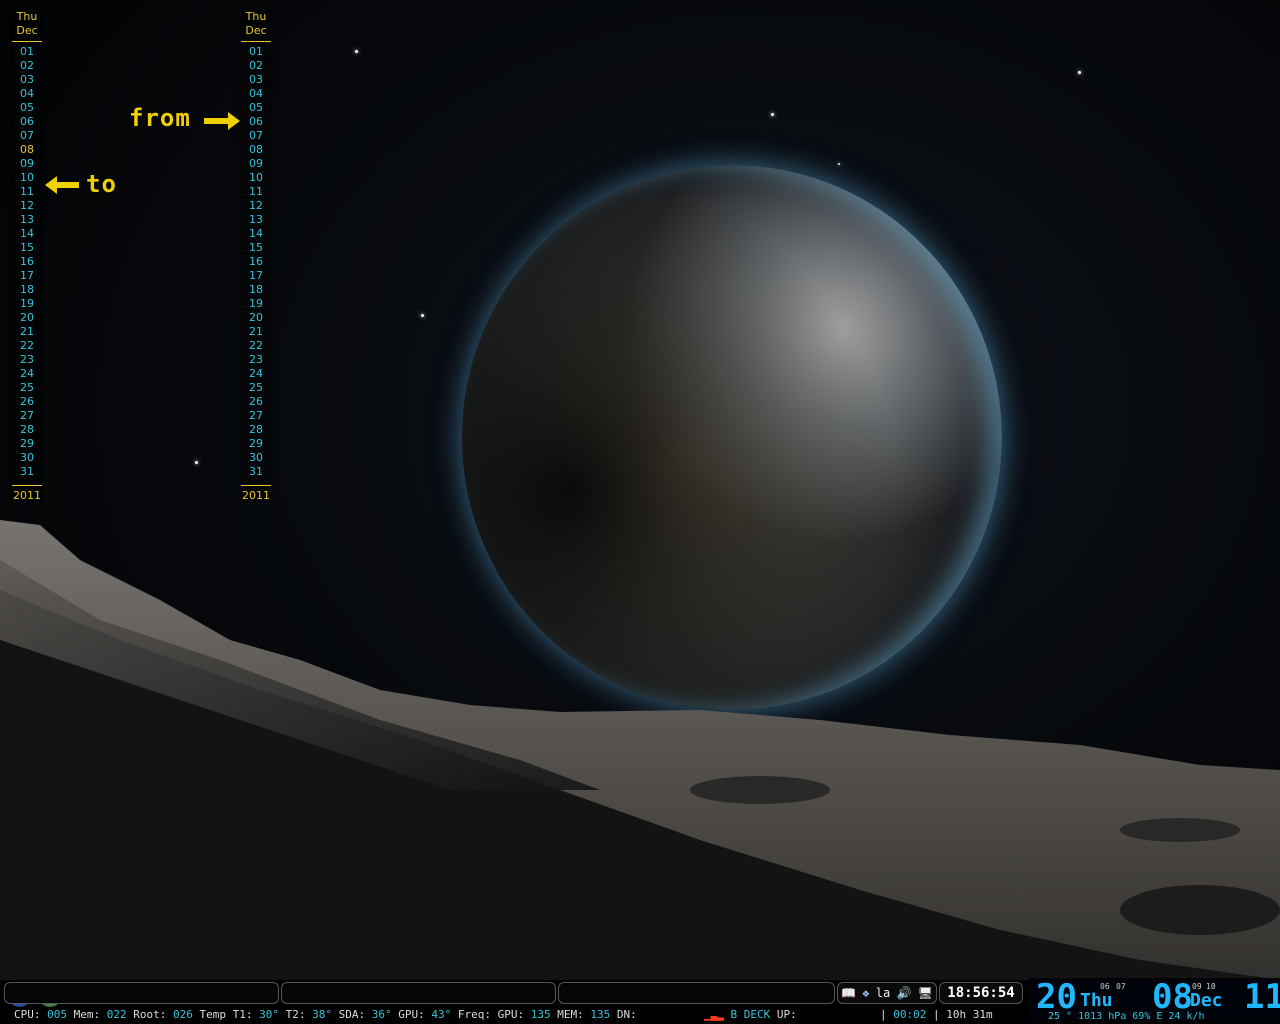 The height and width of the screenshot is (1024, 1280). I want to click on freq-gpu-value: 135, so click(540, 1014).